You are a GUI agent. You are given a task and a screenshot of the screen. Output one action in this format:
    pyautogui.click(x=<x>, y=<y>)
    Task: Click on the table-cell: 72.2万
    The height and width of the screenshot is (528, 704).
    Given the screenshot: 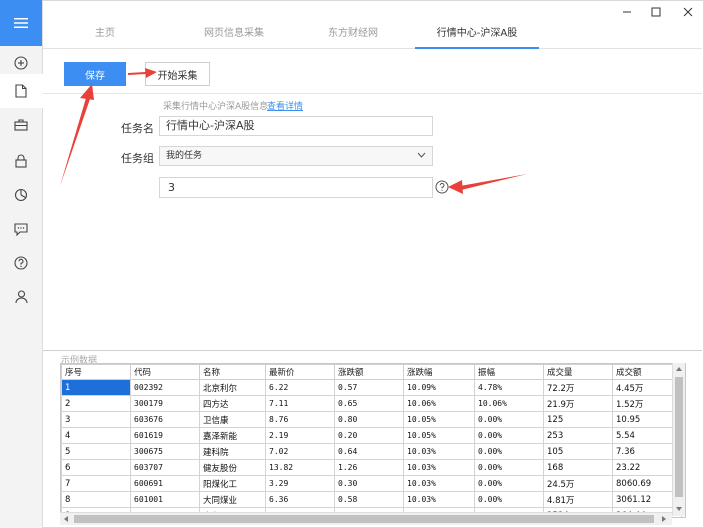 What is the action you would take?
    pyautogui.click(x=578, y=387)
    